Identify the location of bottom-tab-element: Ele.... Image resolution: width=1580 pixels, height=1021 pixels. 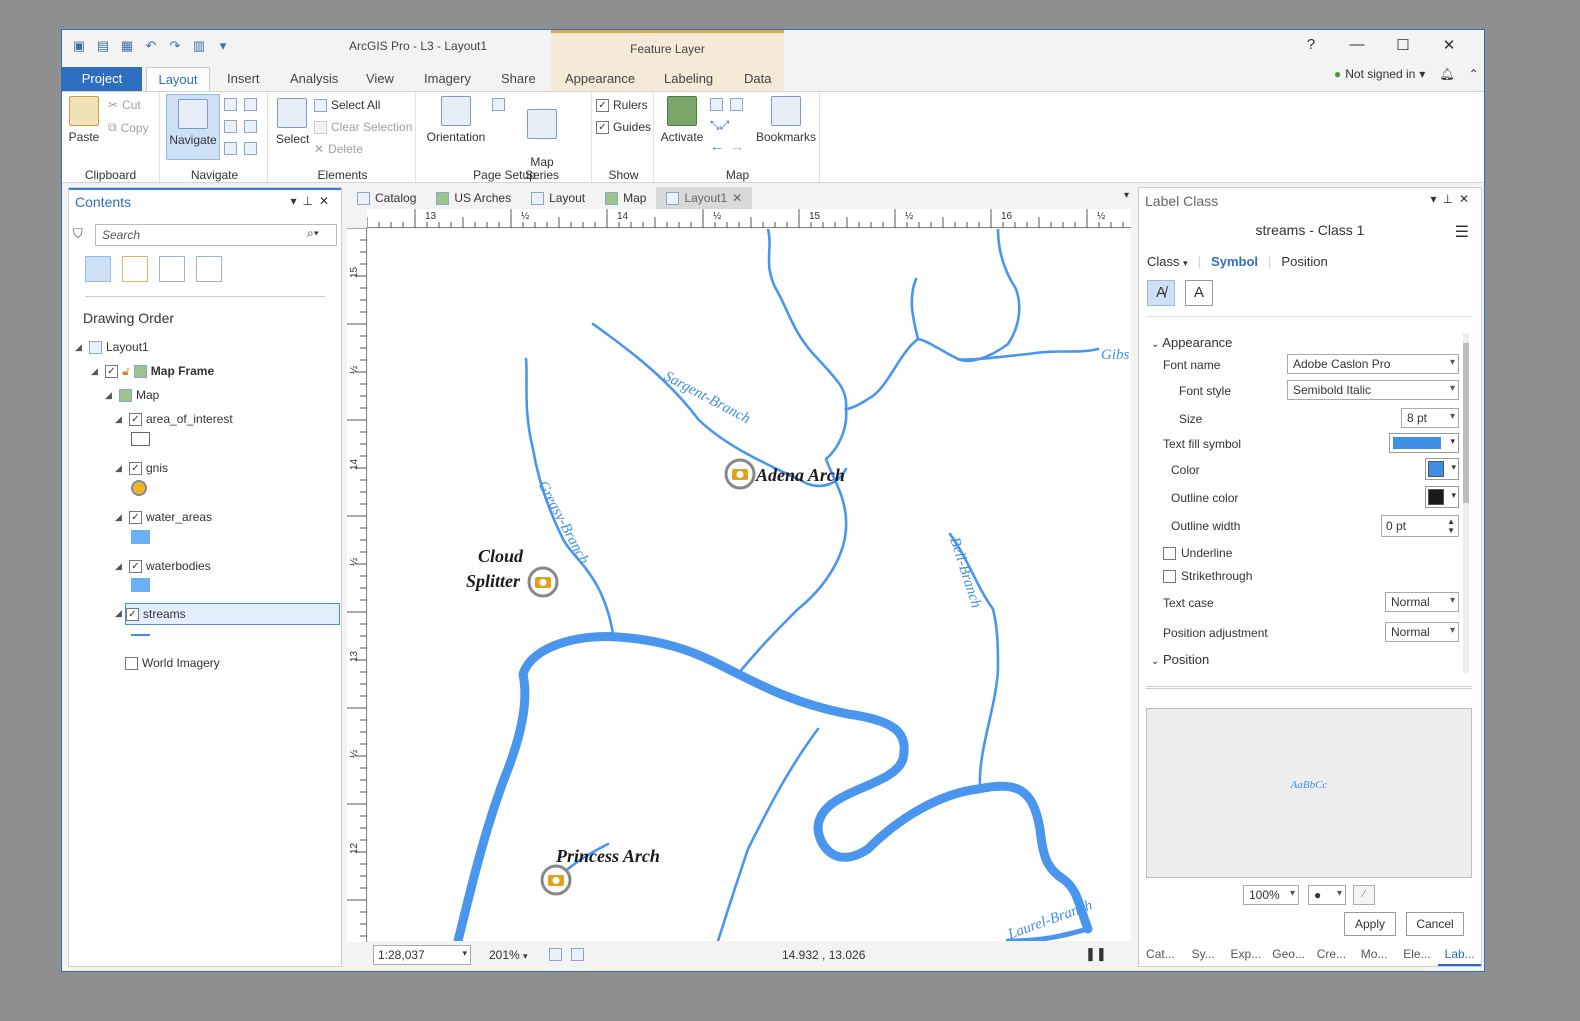
(1417, 955).